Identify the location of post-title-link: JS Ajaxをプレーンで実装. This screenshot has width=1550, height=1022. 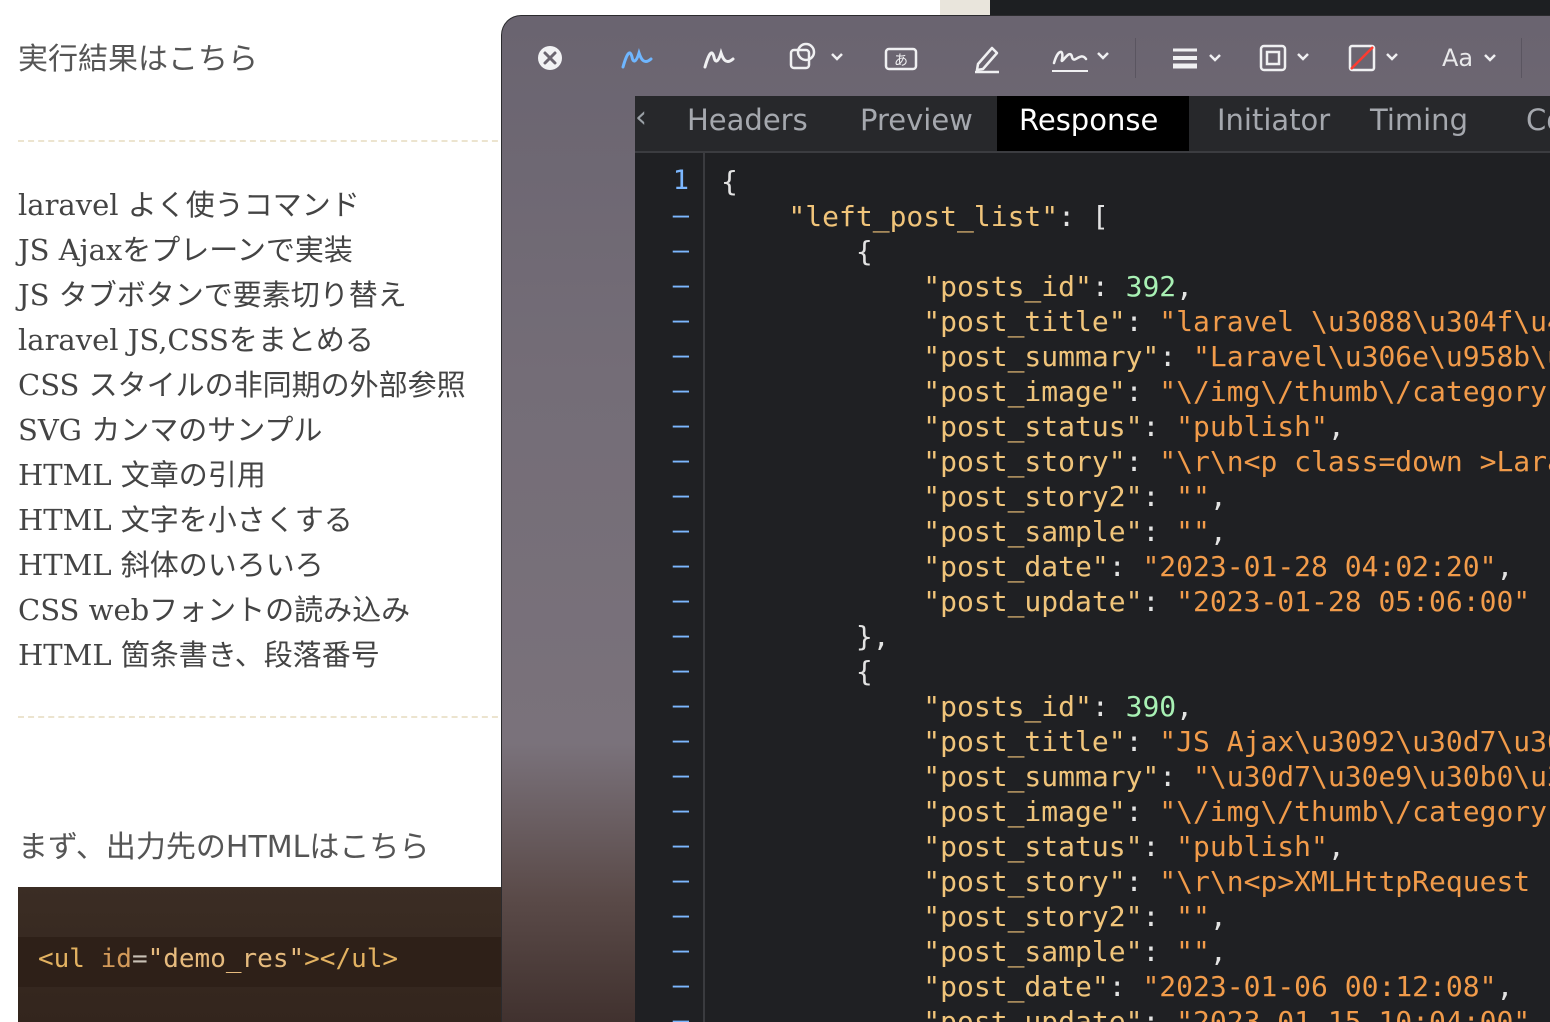
(242, 250).